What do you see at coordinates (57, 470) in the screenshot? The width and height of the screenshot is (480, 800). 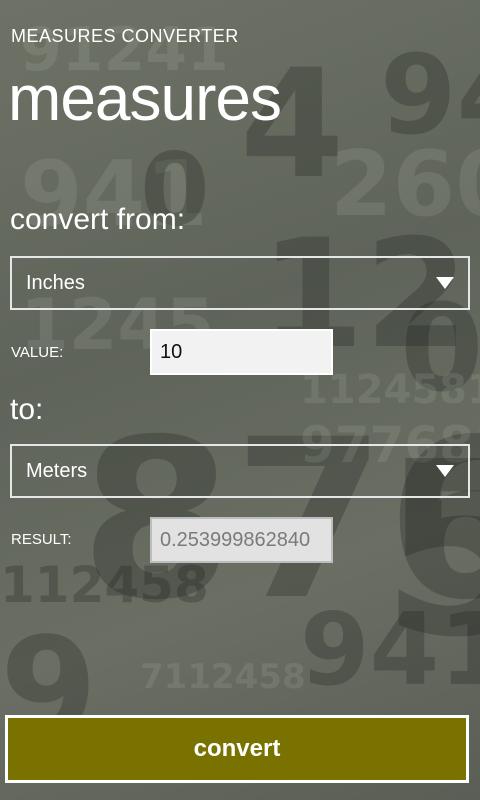 I see `to-unit-selected: Meters` at bounding box center [57, 470].